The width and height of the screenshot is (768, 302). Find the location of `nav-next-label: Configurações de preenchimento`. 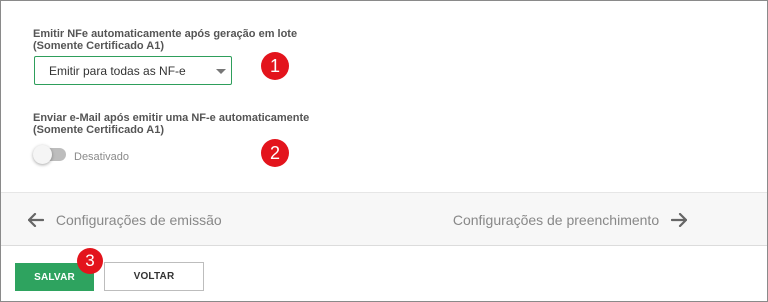

nav-next-label: Configurações de preenchimento is located at coordinates (556, 220).